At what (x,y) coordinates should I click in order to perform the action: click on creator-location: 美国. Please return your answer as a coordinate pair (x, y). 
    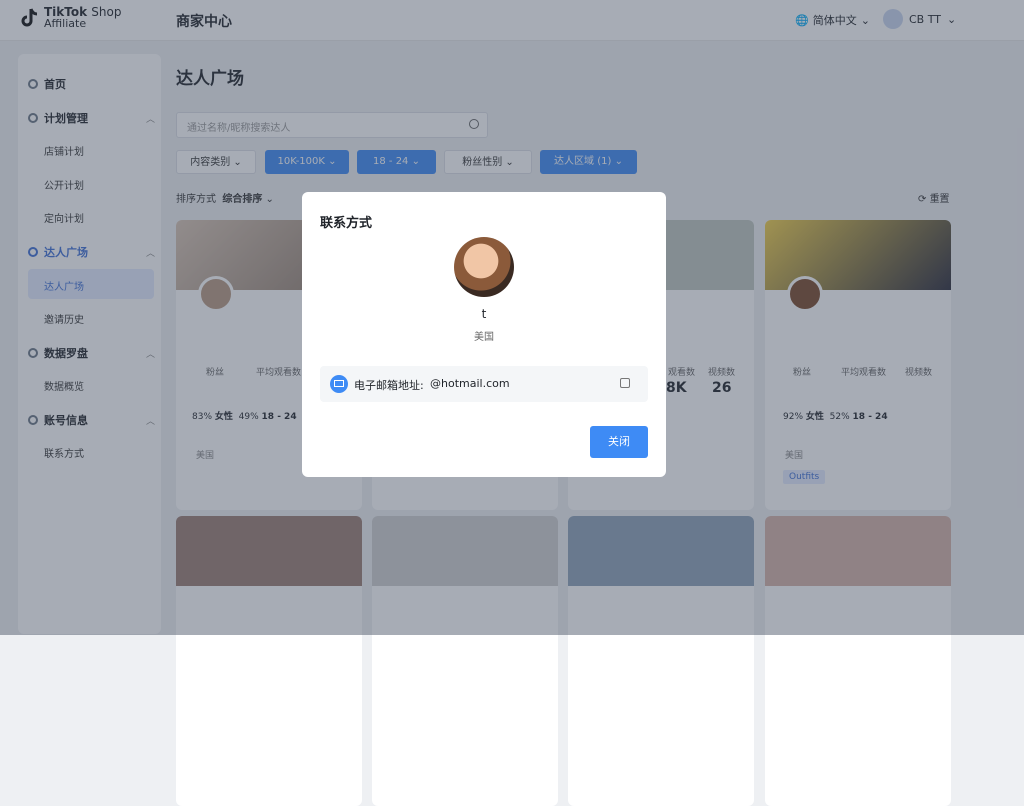
    Looking at the image, I should click on (484, 337).